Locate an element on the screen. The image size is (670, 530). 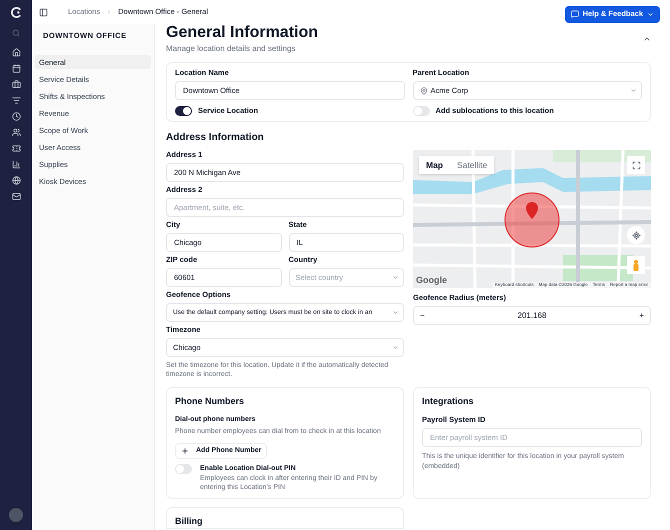
crosshair-icon is located at coordinates (636, 235).